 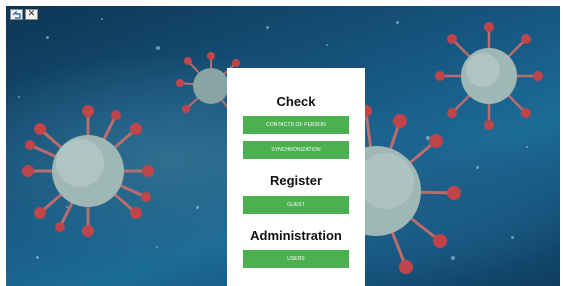 What do you see at coordinates (296, 235) in the screenshot?
I see `administration-section-title: Administration` at bounding box center [296, 235].